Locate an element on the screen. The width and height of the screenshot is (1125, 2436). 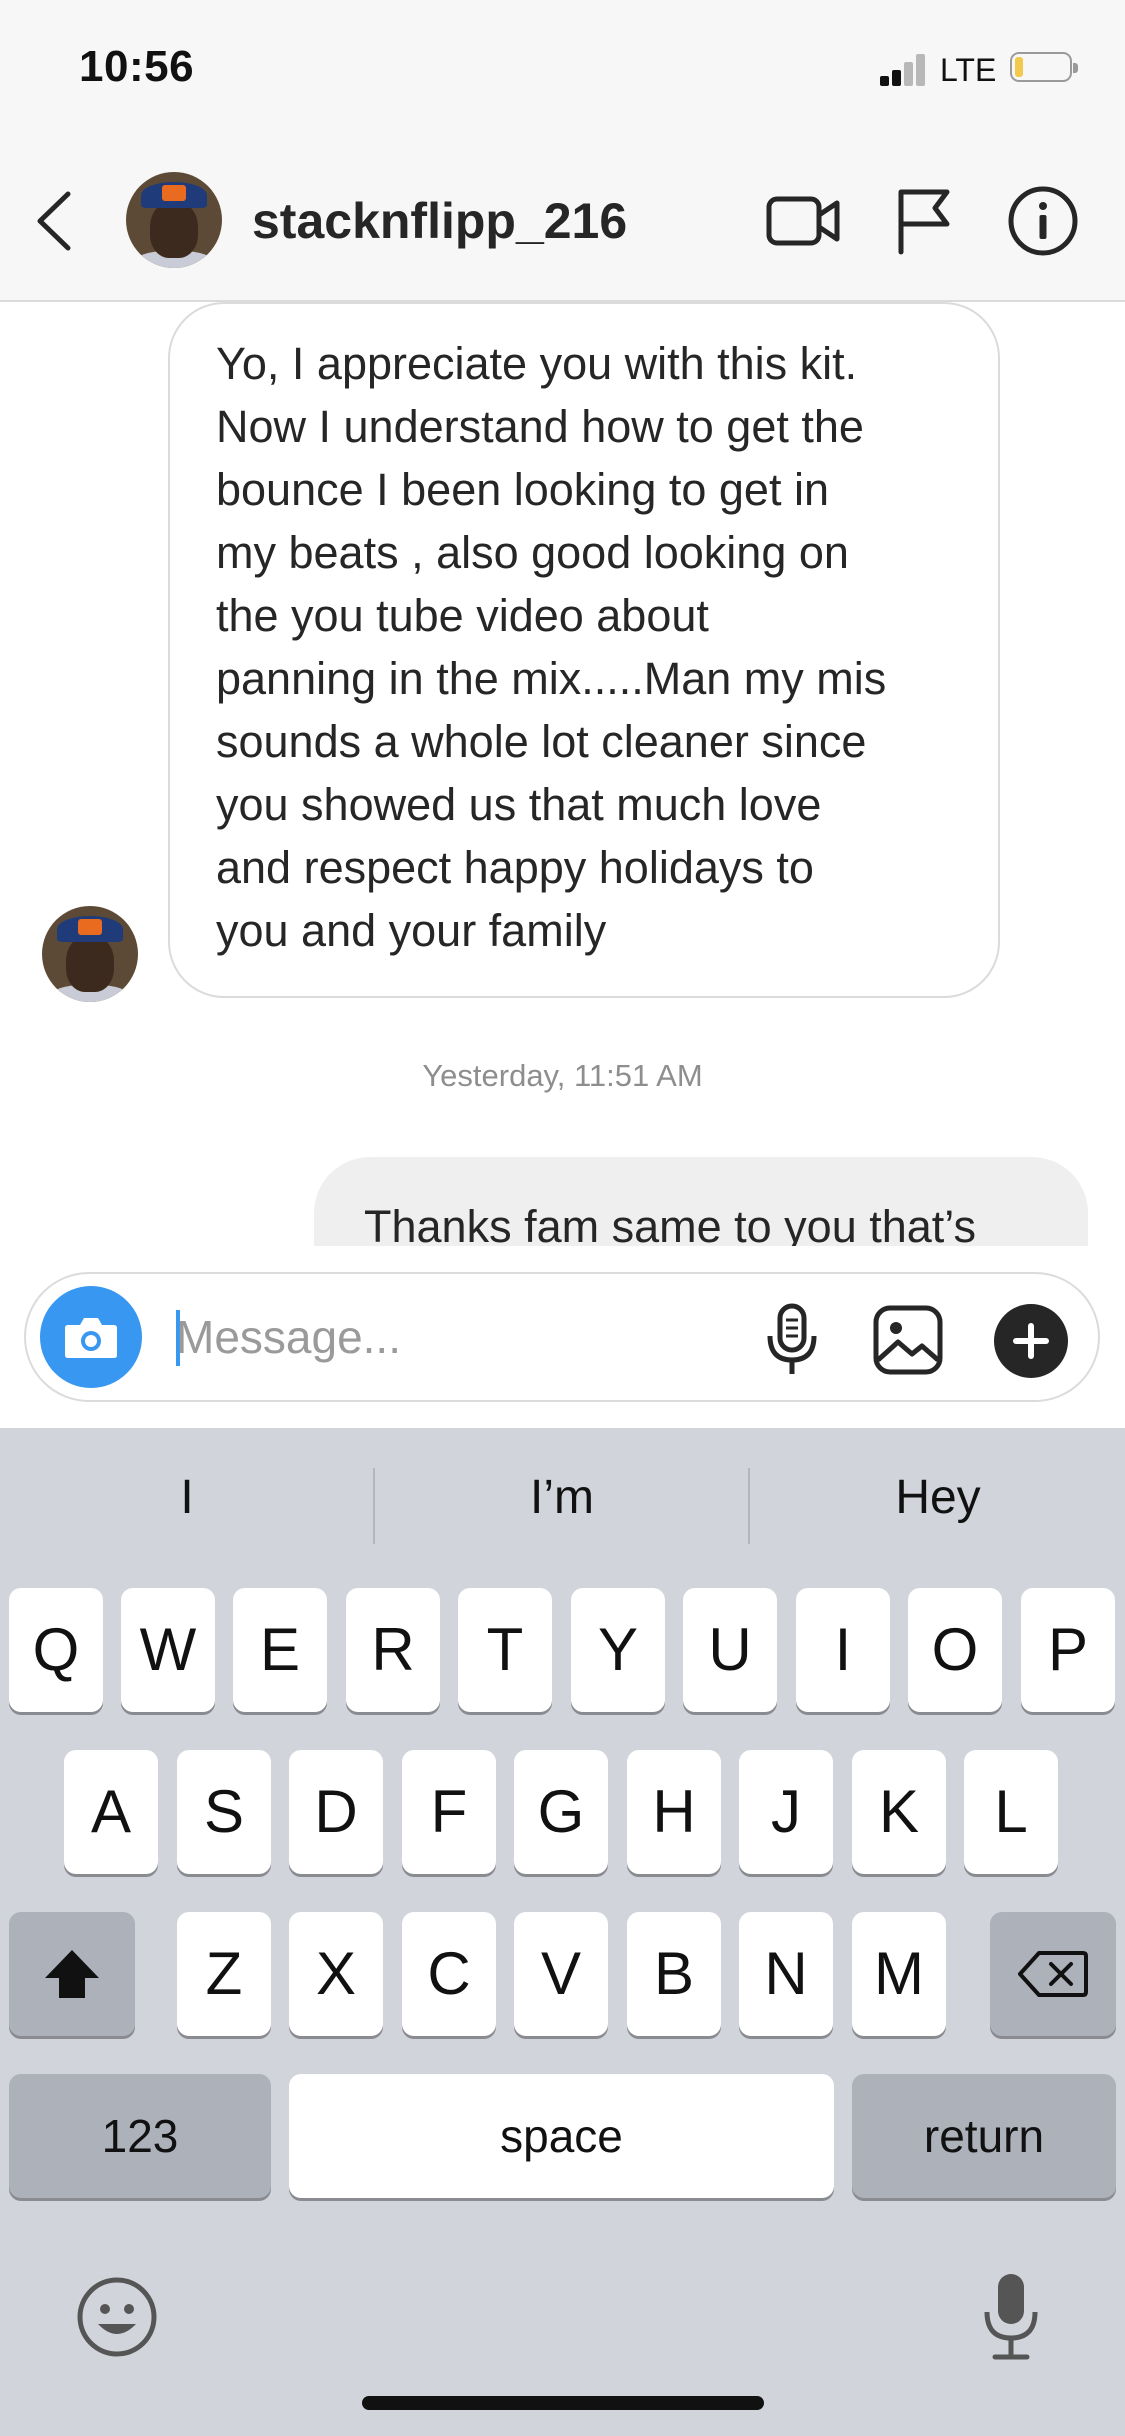
message-line: my beats , also good looking on is located at coordinates (532, 552).